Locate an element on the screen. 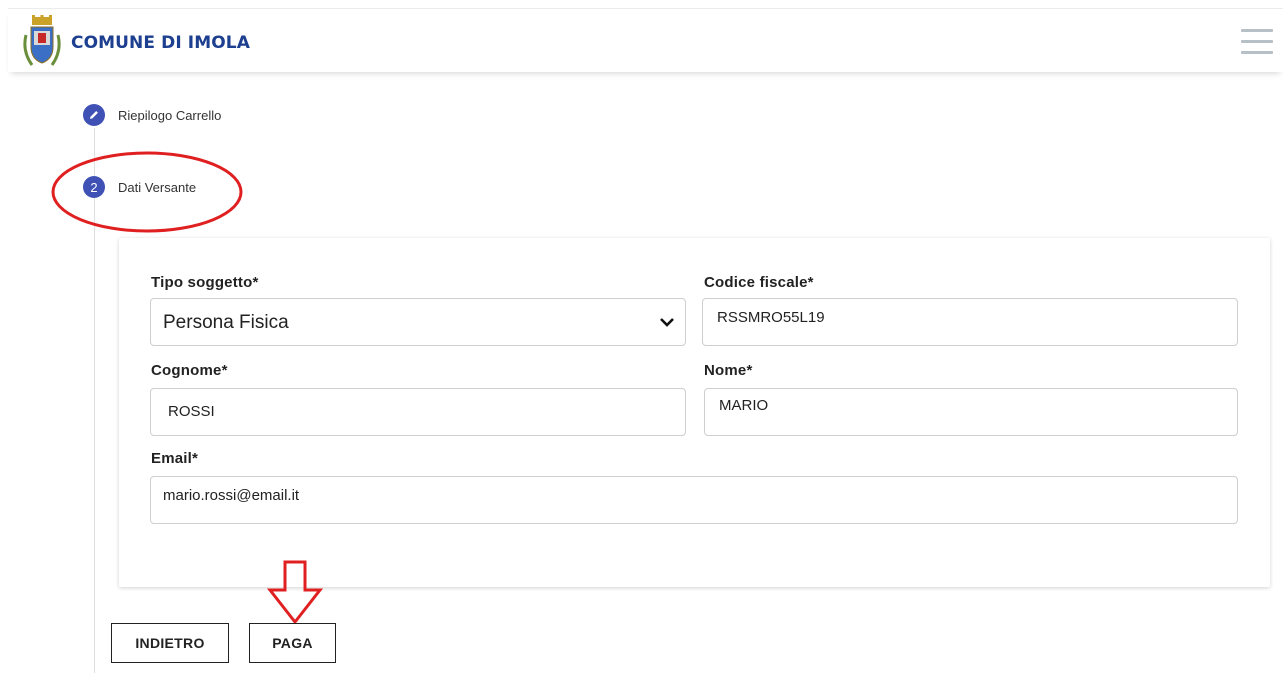 The height and width of the screenshot is (673, 1283). cognome-value: ROSSI is located at coordinates (191, 411).